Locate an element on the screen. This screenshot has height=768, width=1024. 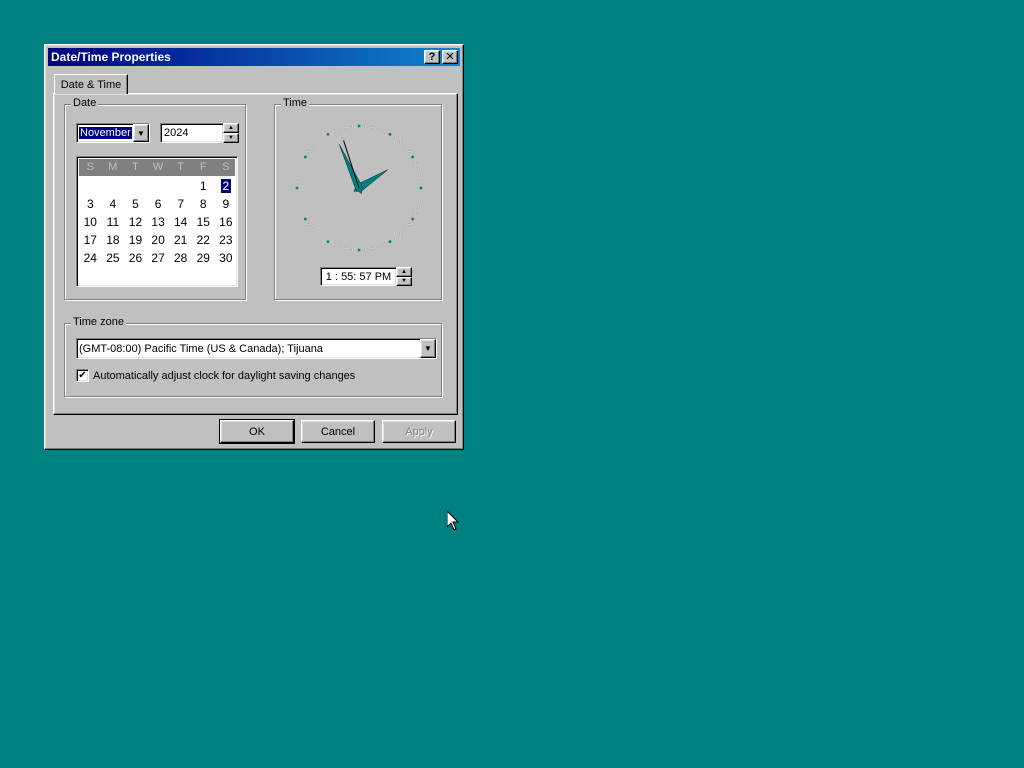
calendar-day: 30 is located at coordinates (226, 258).